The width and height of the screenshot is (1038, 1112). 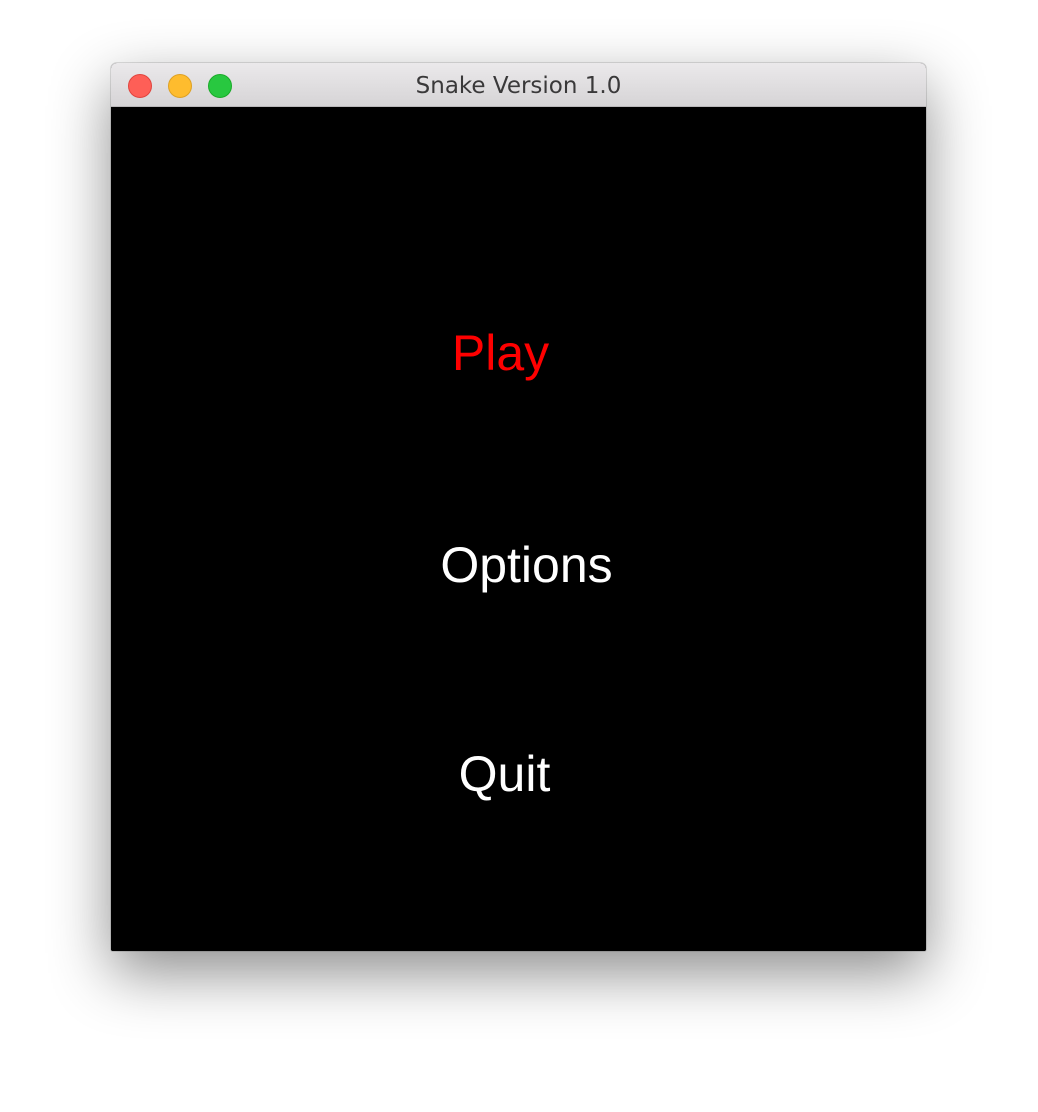 I want to click on menu-item-options: Options, so click(x=522, y=565).